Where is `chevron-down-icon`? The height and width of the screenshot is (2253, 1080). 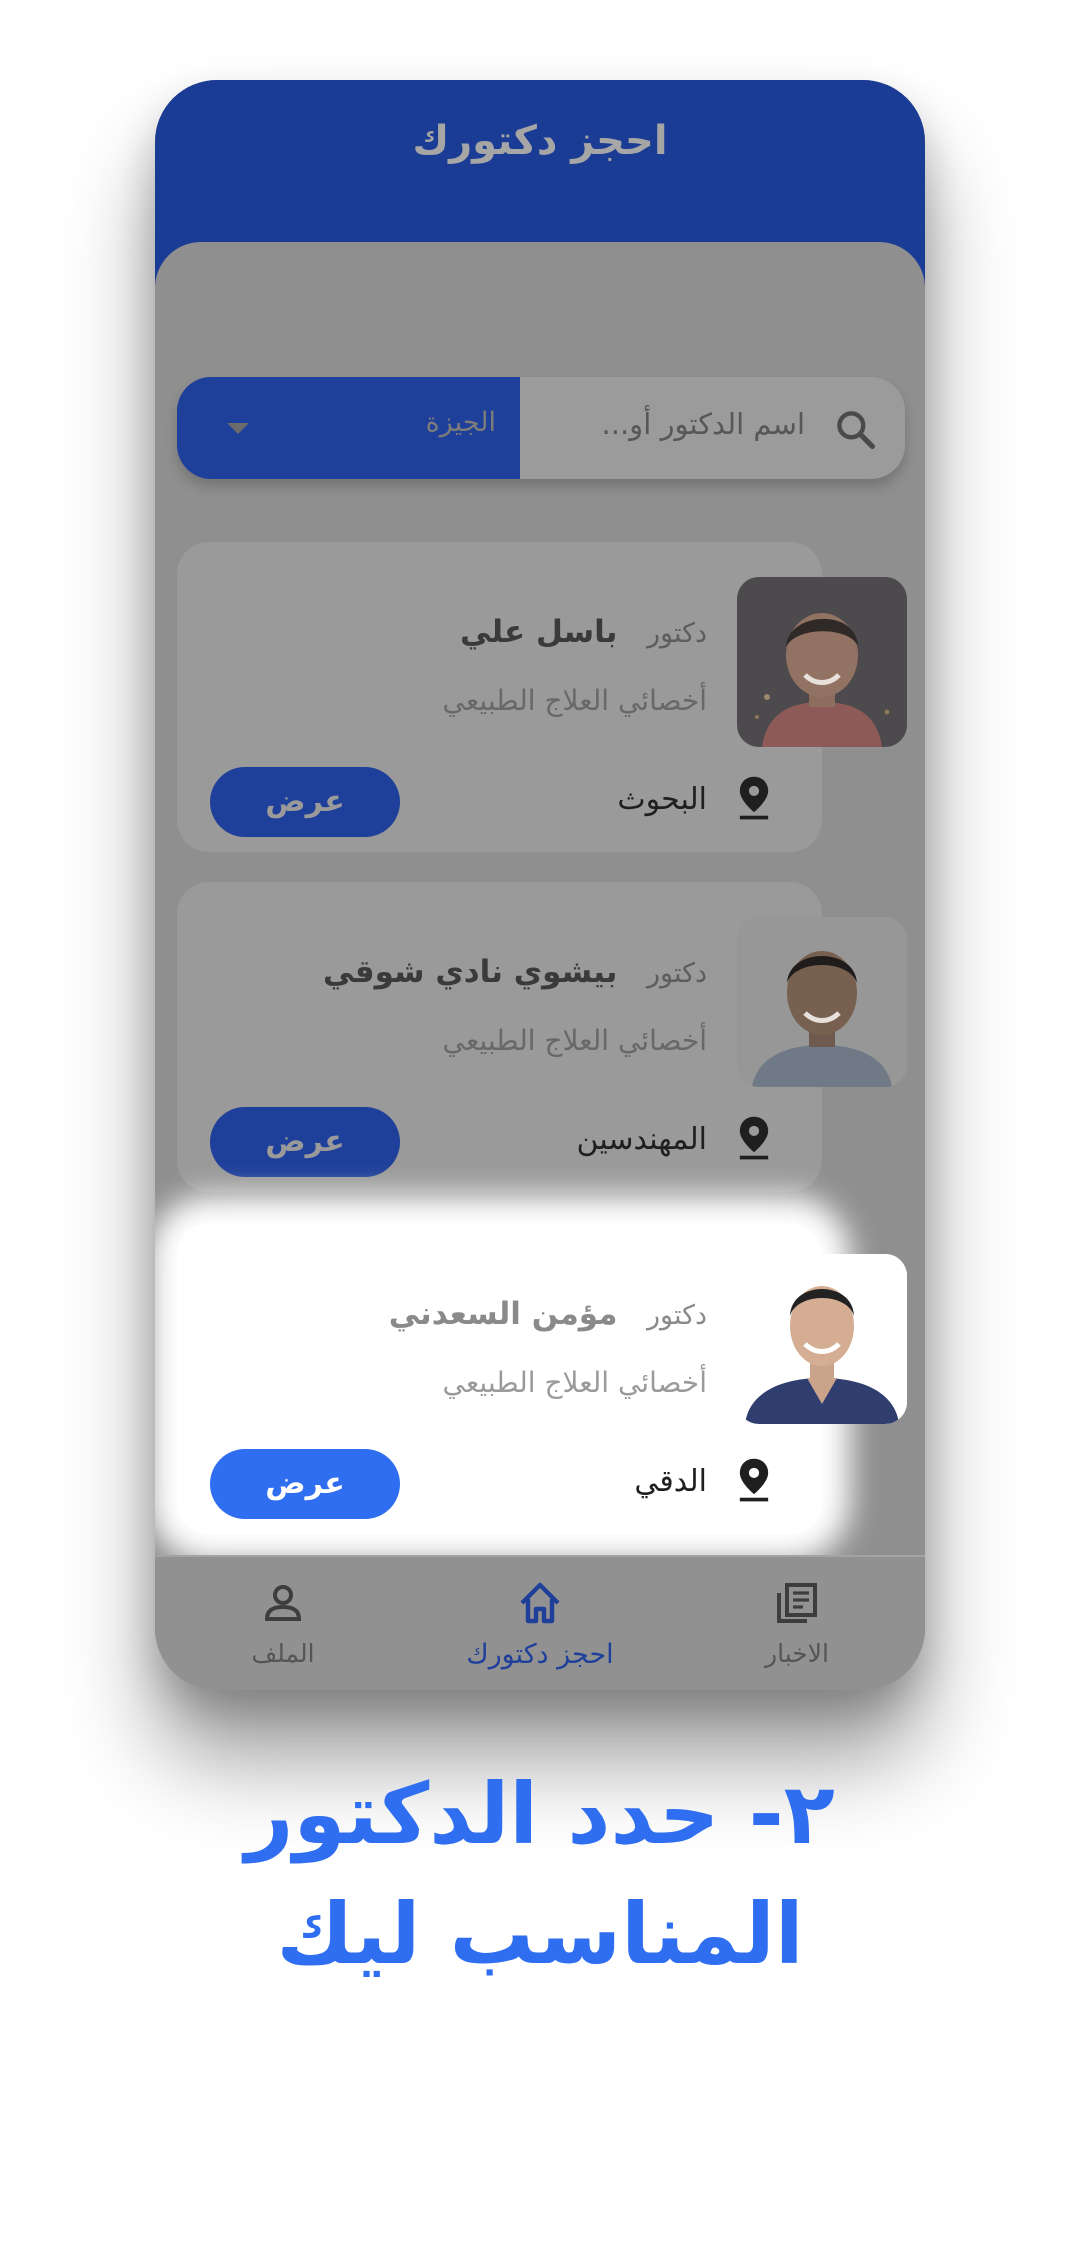
chevron-down-icon is located at coordinates (238, 428).